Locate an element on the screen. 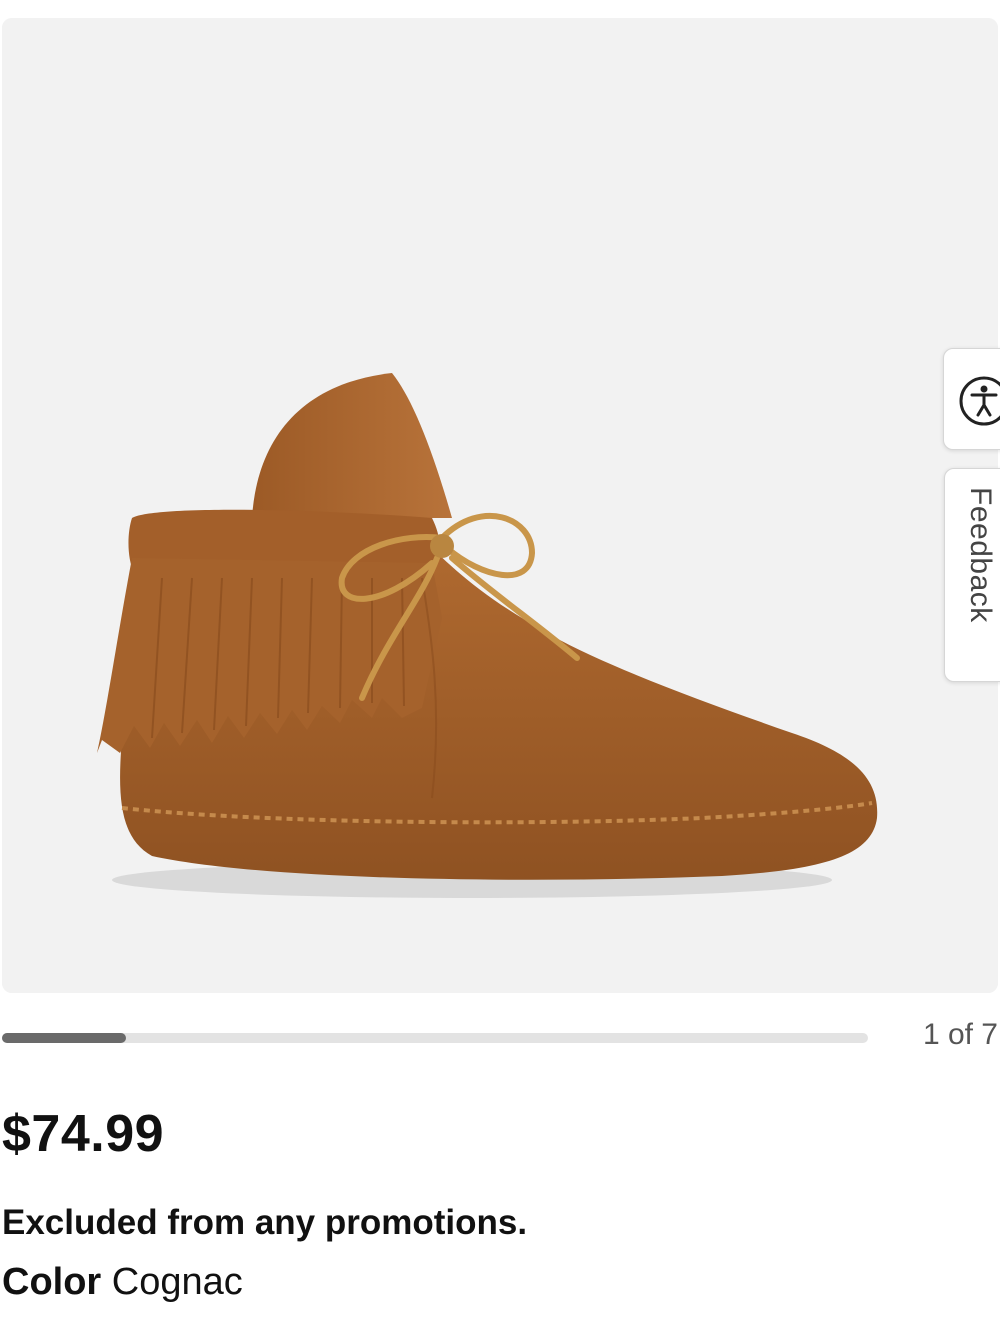 The height and width of the screenshot is (1333, 1000). color-selection: Color Cognac is located at coordinates (122, 1282).